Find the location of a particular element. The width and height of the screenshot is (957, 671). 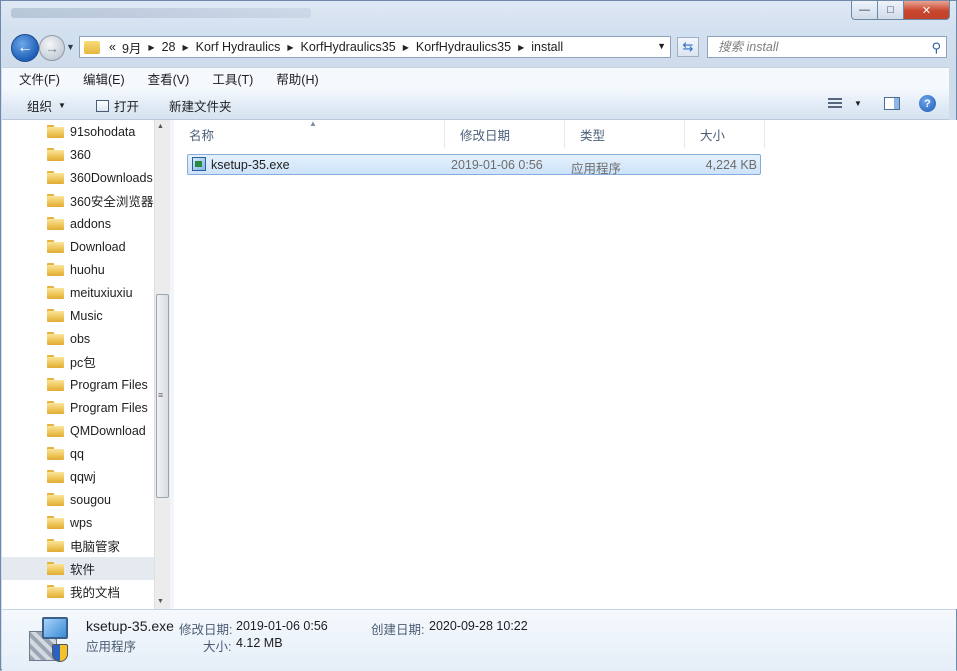

column-header-size: 大小 is located at coordinates (725, 134).